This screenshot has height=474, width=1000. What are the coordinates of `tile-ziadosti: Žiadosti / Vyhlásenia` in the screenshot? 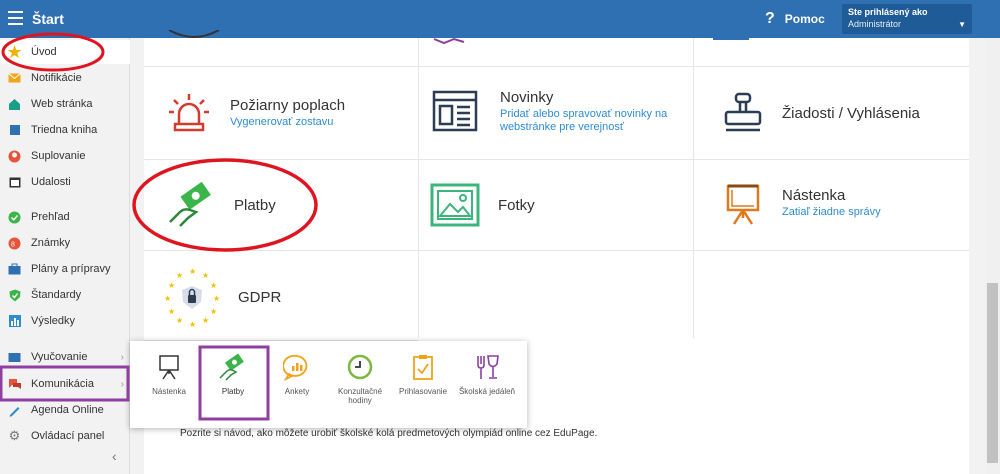 It's located at (820, 113).